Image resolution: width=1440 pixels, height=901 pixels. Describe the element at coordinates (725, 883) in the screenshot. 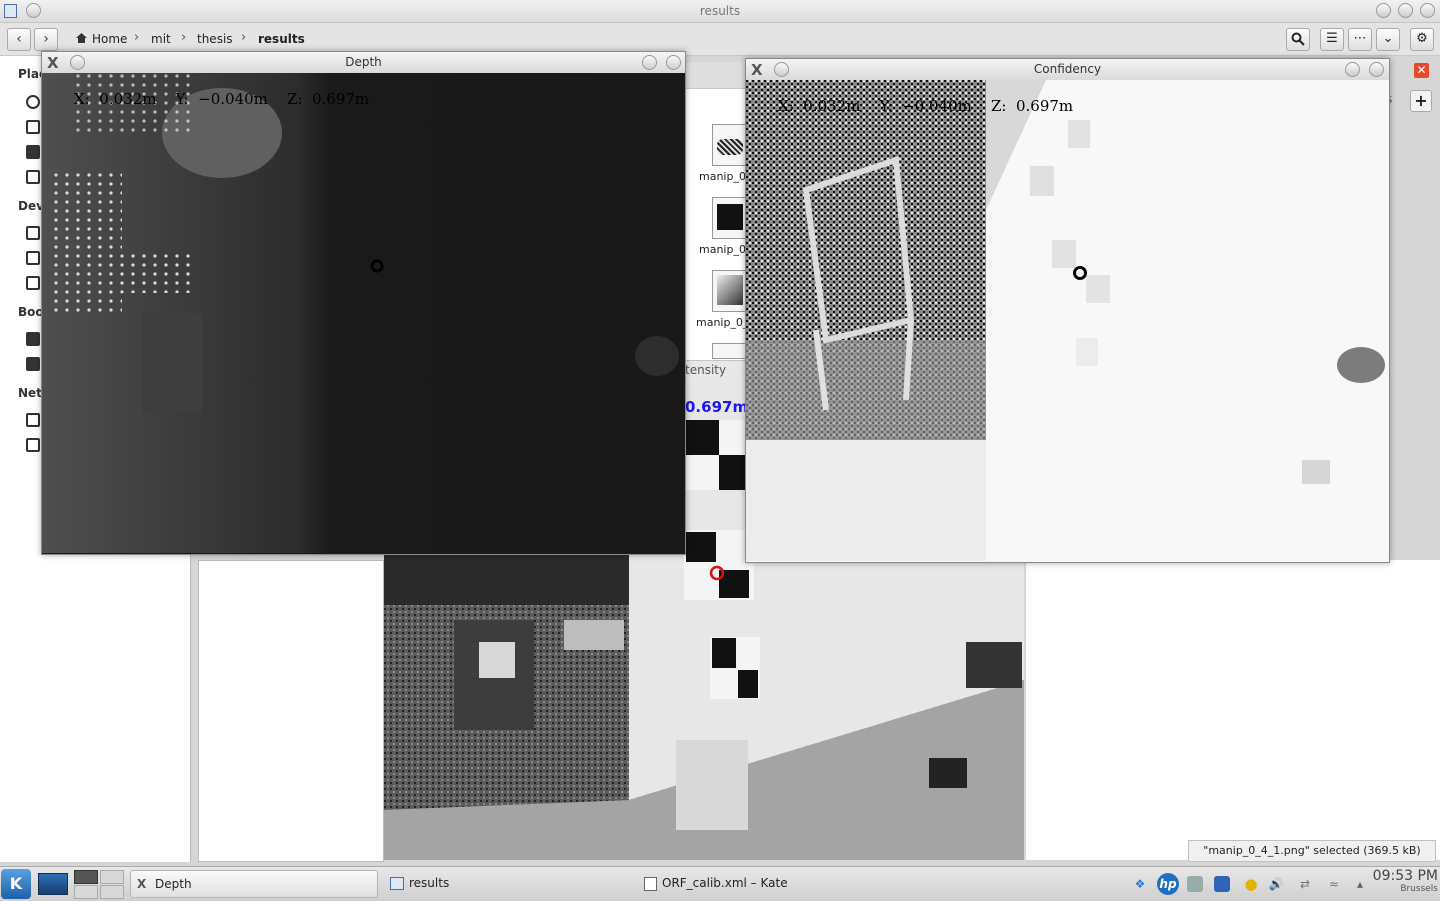

I see `task-label: ORF_calib.xml – Kate` at that location.